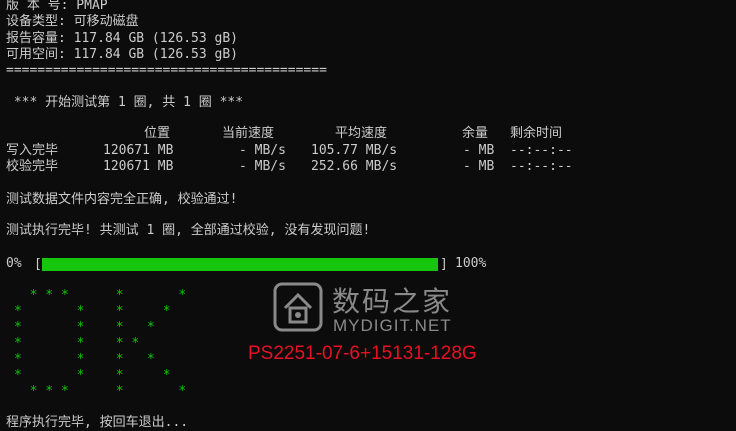 Image resolution: width=736 pixels, height=431 pixels. I want to click on watermark-name: 数码之家, so click(392, 301).